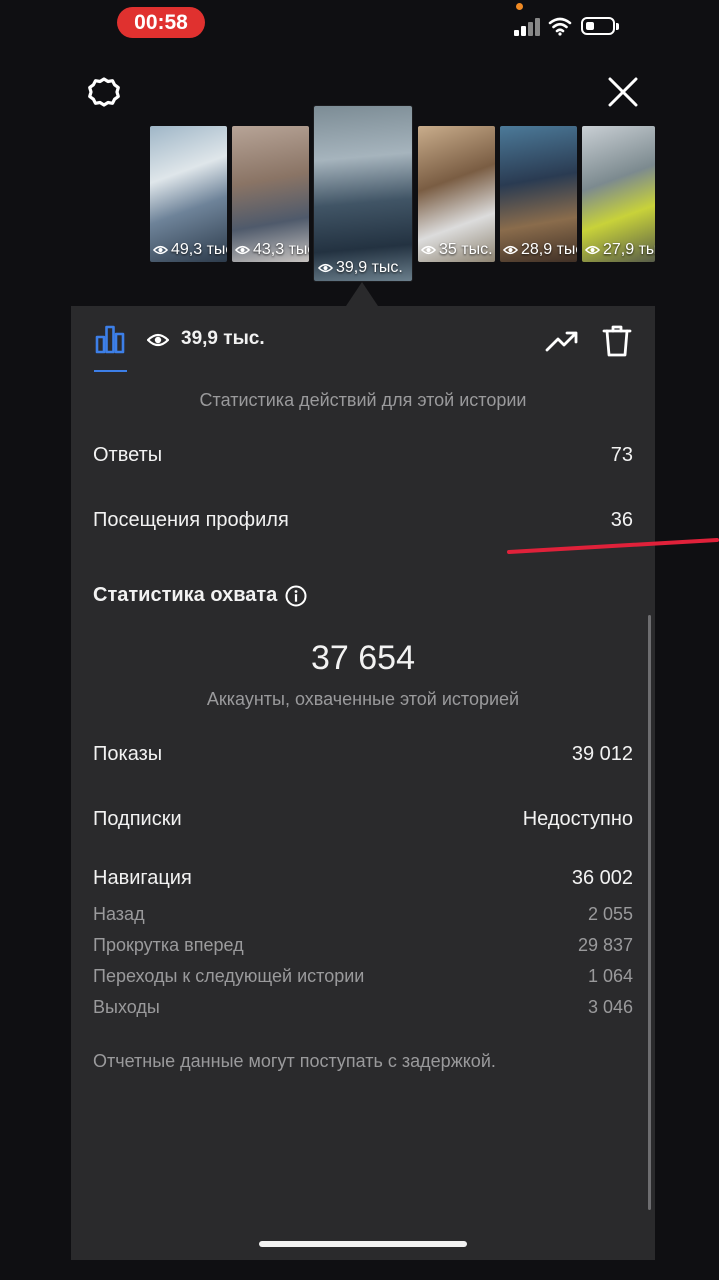  What do you see at coordinates (560, 26) in the screenshot?
I see `wifi-icon` at bounding box center [560, 26].